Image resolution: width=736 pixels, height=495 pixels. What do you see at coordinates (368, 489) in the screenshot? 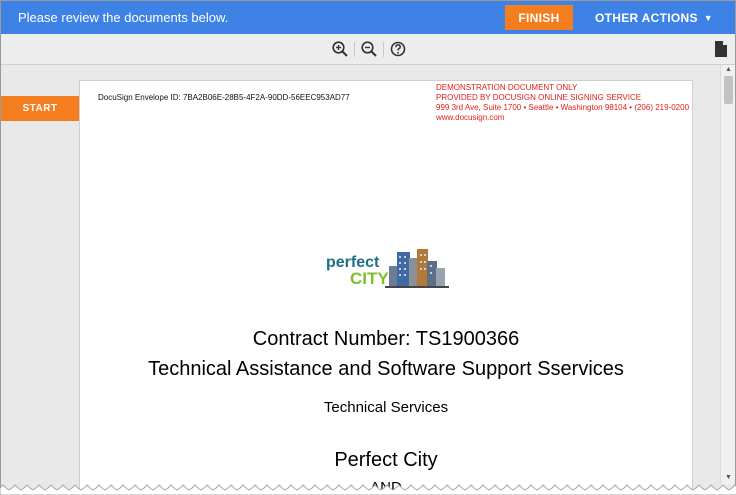
I see `torn-edge` at bounding box center [368, 489].